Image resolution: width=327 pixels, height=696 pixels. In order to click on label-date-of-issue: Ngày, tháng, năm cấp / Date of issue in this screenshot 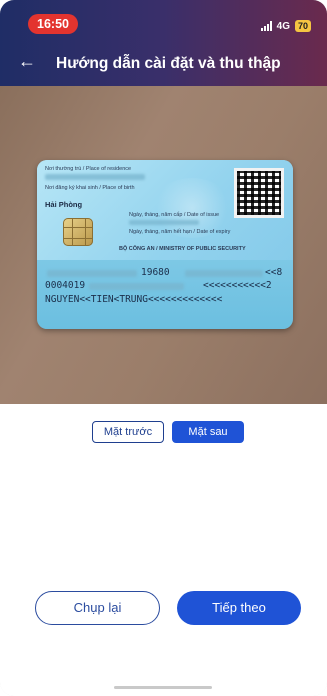, I will do `click(174, 215)`.